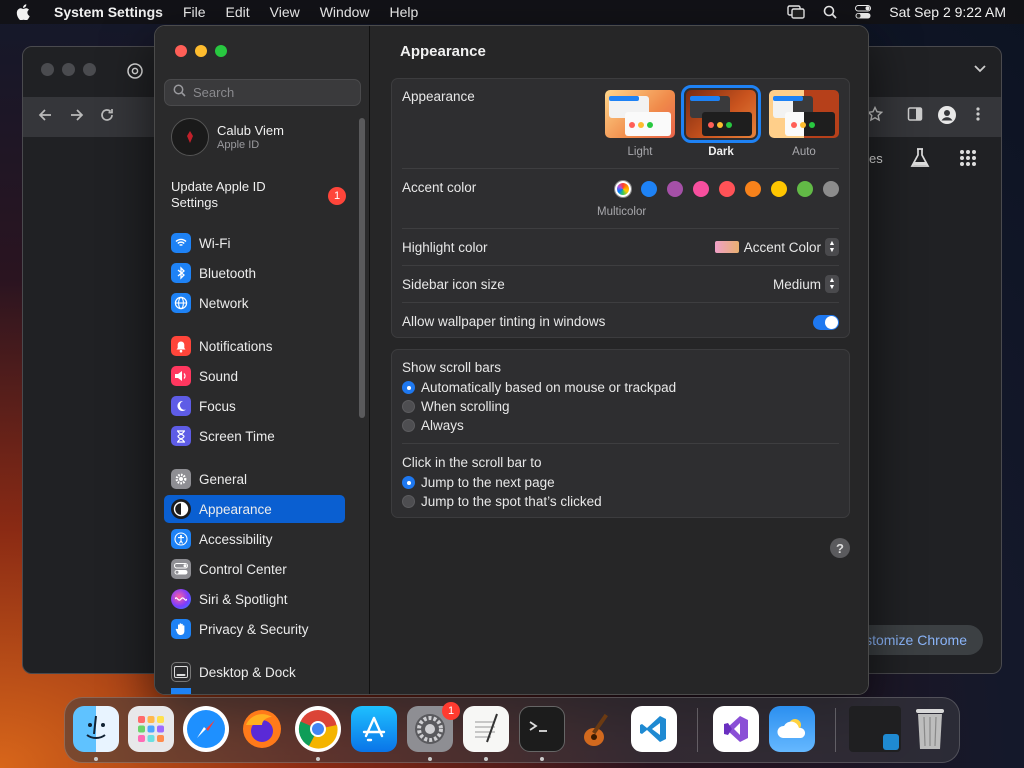 The height and width of the screenshot is (768, 1024). What do you see at coordinates (254, 569) in the screenshot?
I see `sidebar-item-control-center: Control Center` at bounding box center [254, 569].